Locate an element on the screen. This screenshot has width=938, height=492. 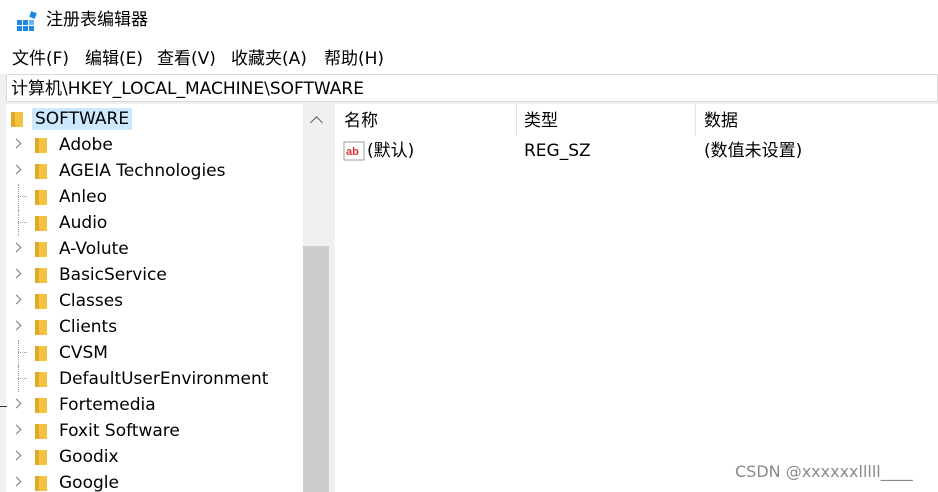
tree-item-label: DefaultUserEnvironment is located at coordinates (164, 379).